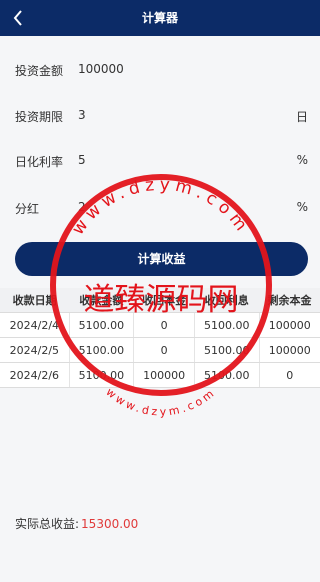 This screenshot has height=582, width=320. I want to click on field-label: 投资期限, so click(39, 117).